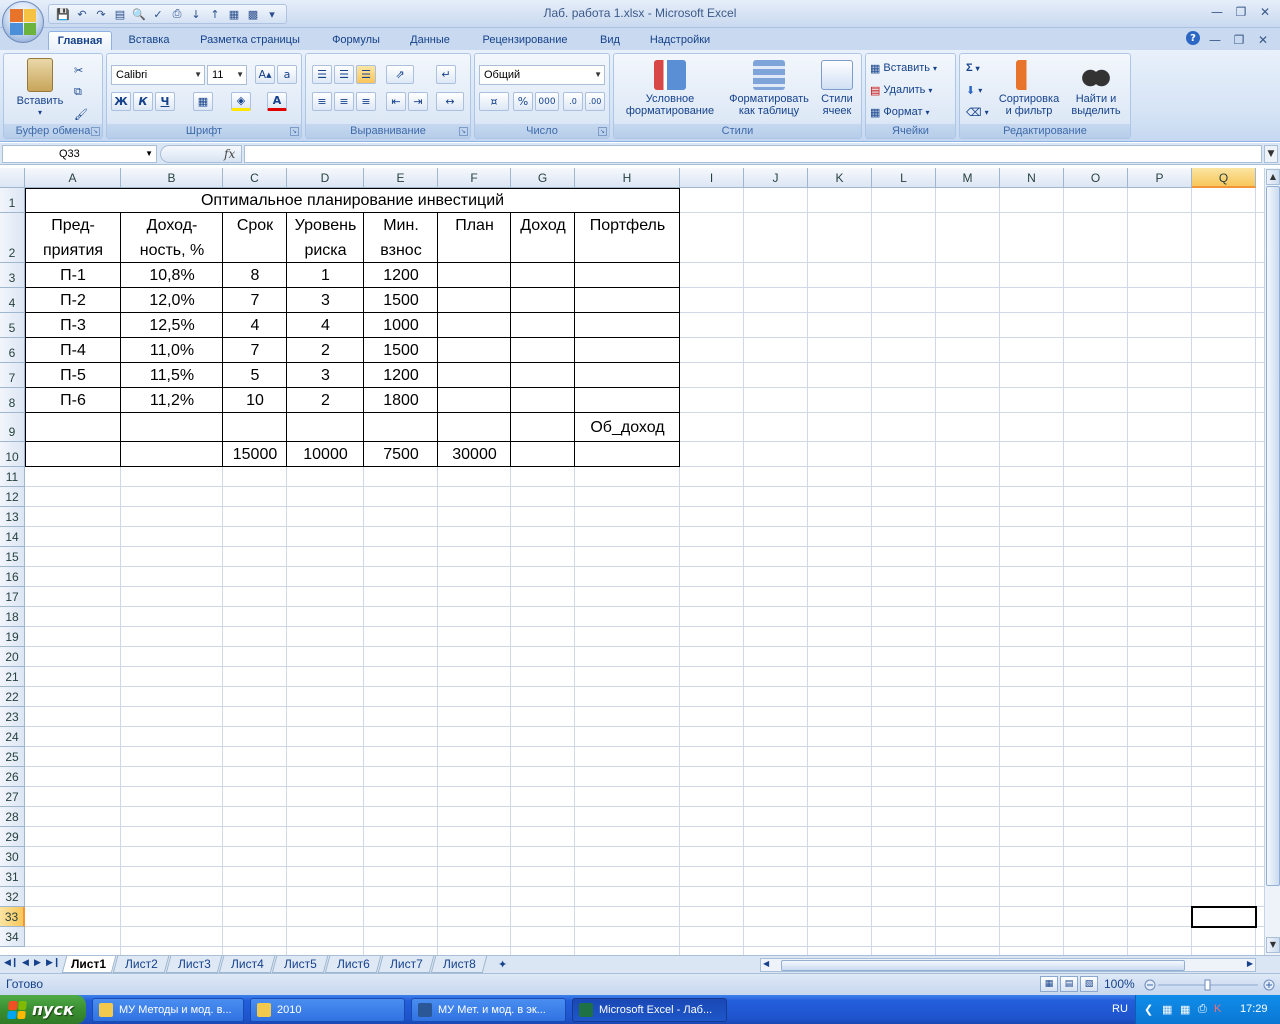  What do you see at coordinates (73, 178) in the screenshot?
I see `column-header-a: A` at bounding box center [73, 178].